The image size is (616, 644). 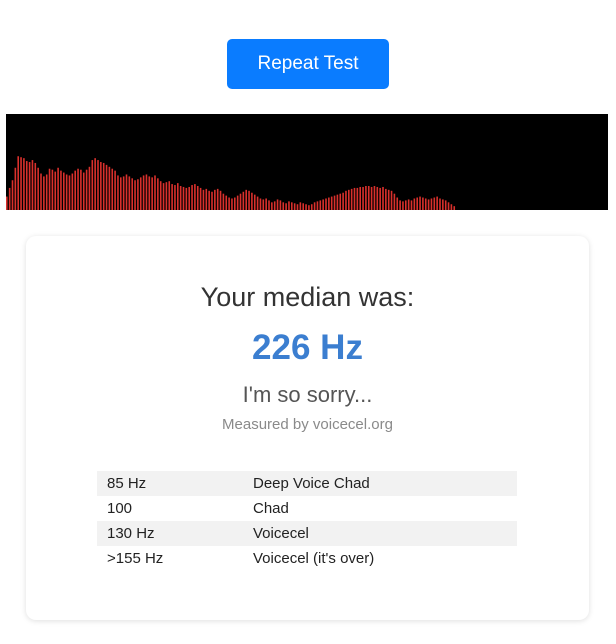 I want to click on table-row: >155 Hz Voicecel (it's over), so click(x=307, y=558).